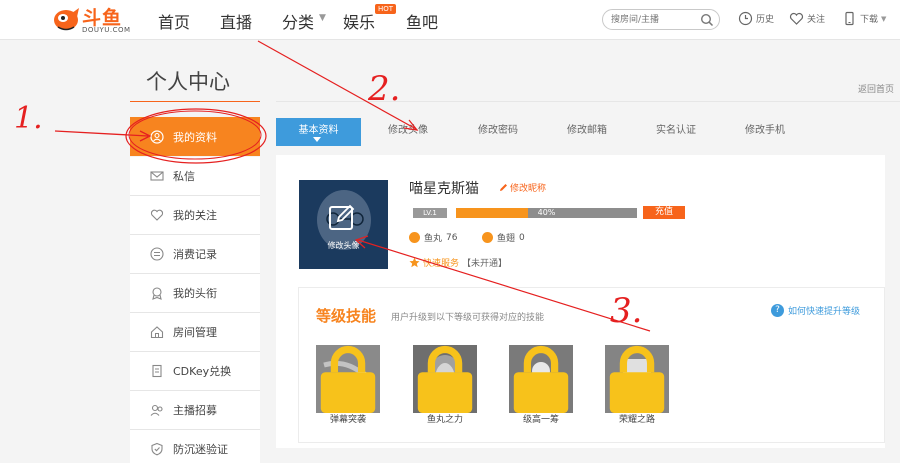 The height and width of the screenshot is (463, 900). Describe the element at coordinates (653, 19) in the screenshot. I see `search-input` at that location.